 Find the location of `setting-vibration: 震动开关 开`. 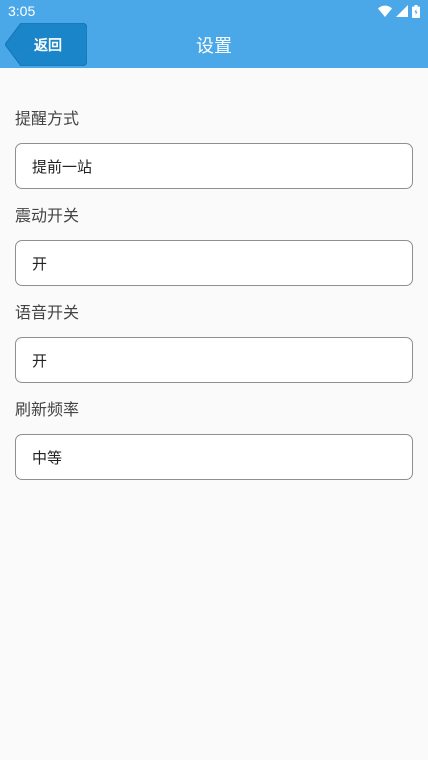

setting-vibration: 震动开关 开 is located at coordinates (214, 245).